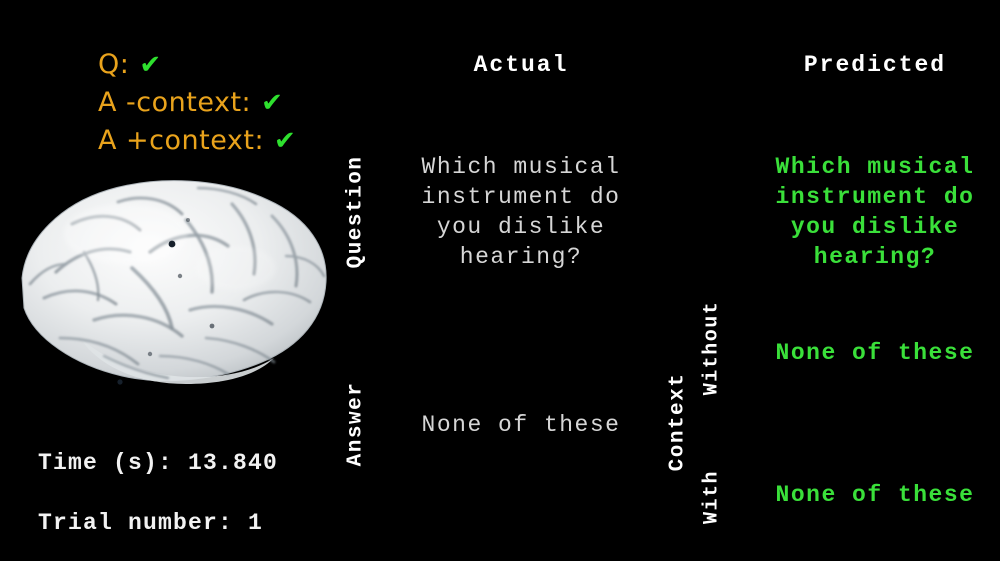 This screenshot has height=561, width=1000. Describe the element at coordinates (228, 65) in the screenshot. I see `flag-row-question: Q: ✔` at that location.